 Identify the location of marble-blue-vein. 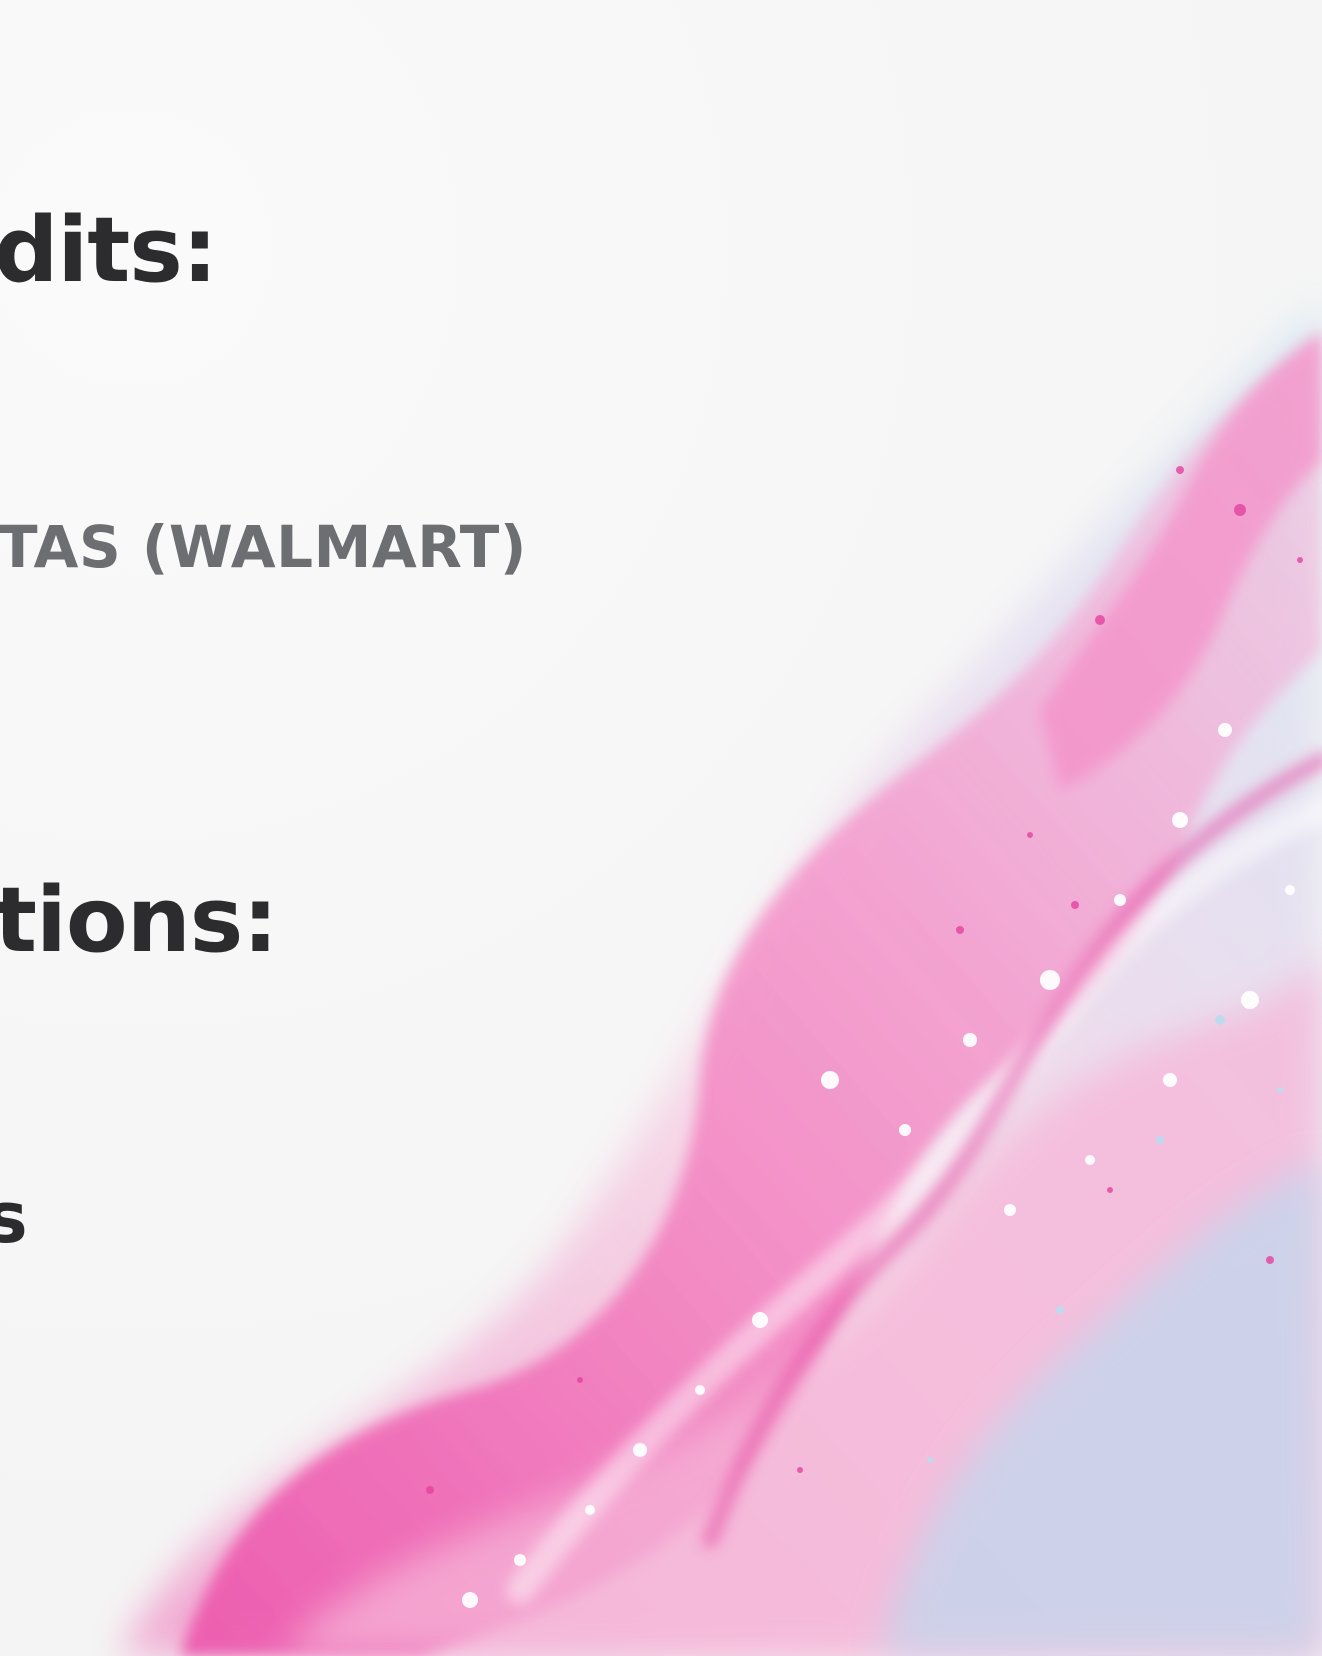
(1101, 1408).